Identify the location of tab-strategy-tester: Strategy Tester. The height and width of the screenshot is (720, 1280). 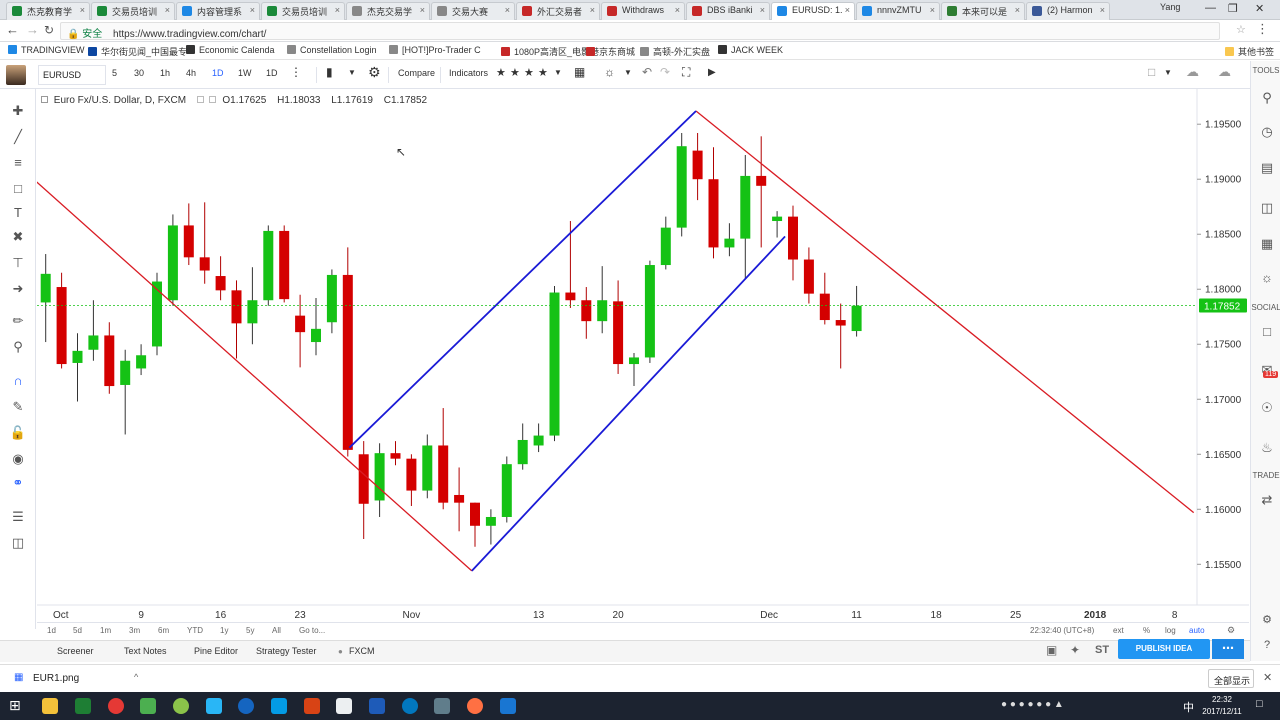
(286, 651).